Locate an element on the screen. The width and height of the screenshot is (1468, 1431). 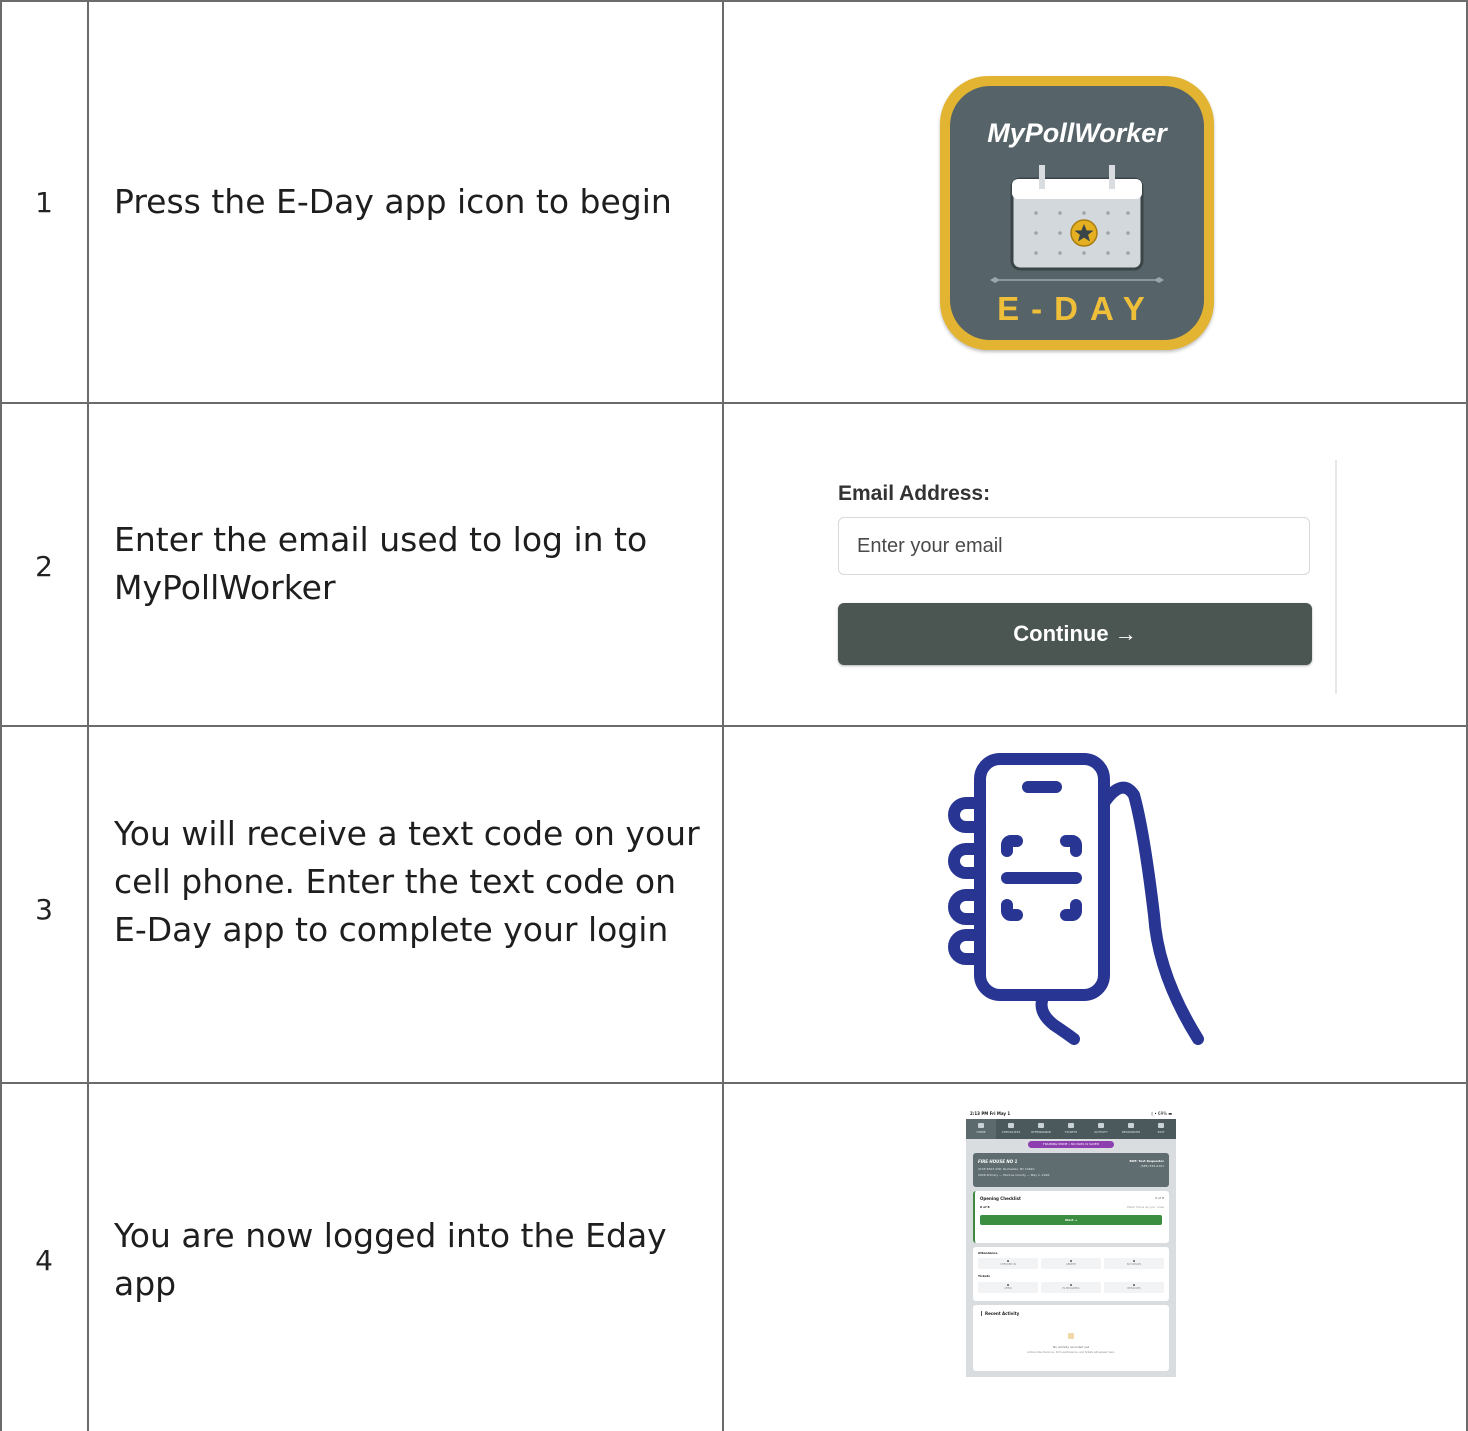
checklist-icon is located at coordinates (1011, 1125).